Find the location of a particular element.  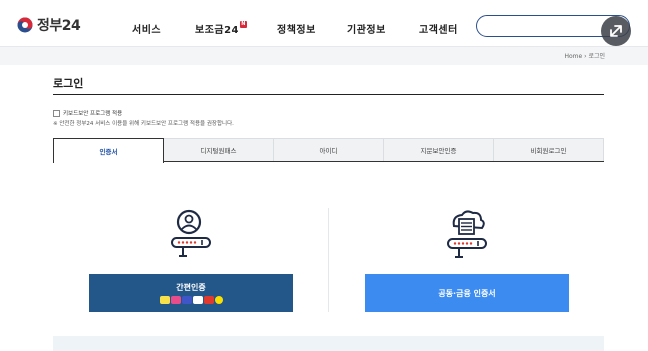

kakaotalk-icon is located at coordinates (218, 300).